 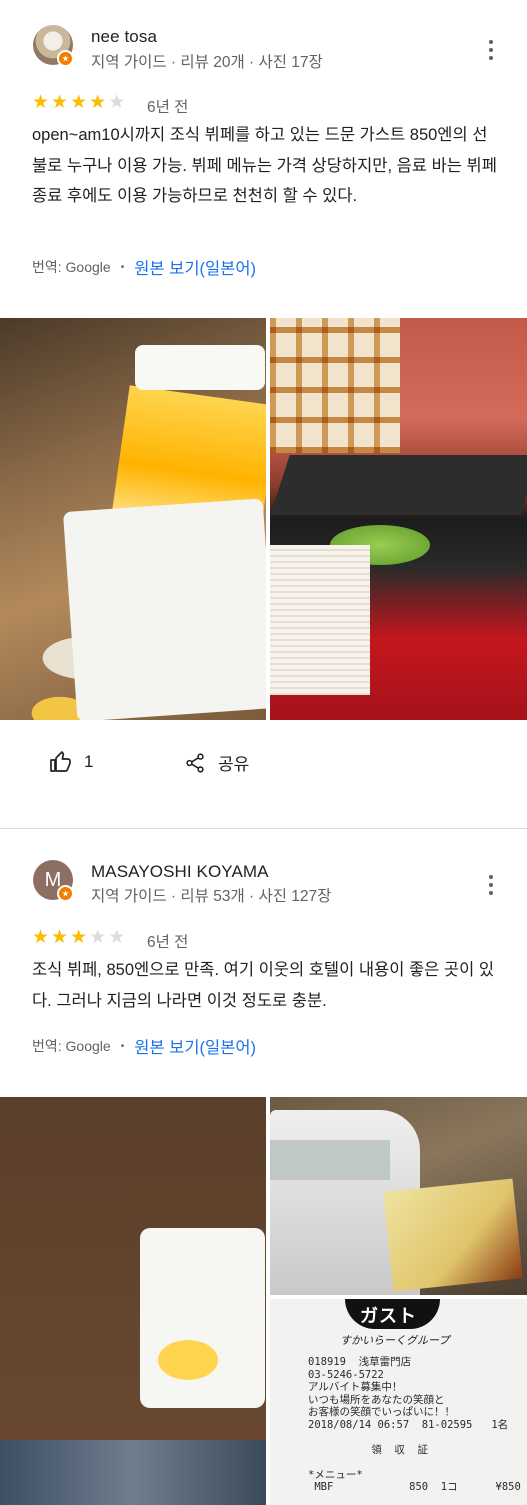 What do you see at coordinates (395, 1341) in the screenshot?
I see `receipt-sub-logo: すかいらーくグループ` at bounding box center [395, 1341].